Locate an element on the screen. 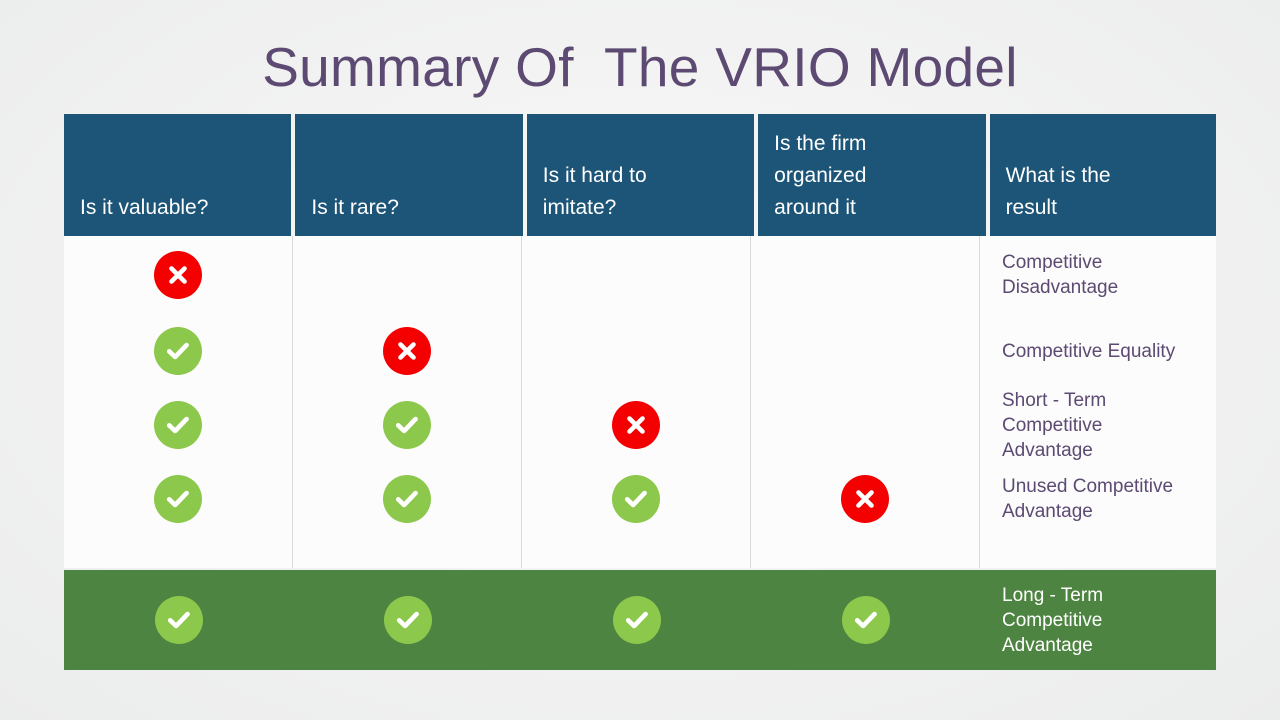  table-header-imitate: Is it hard to imitate? is located at coordinates (640, 184).